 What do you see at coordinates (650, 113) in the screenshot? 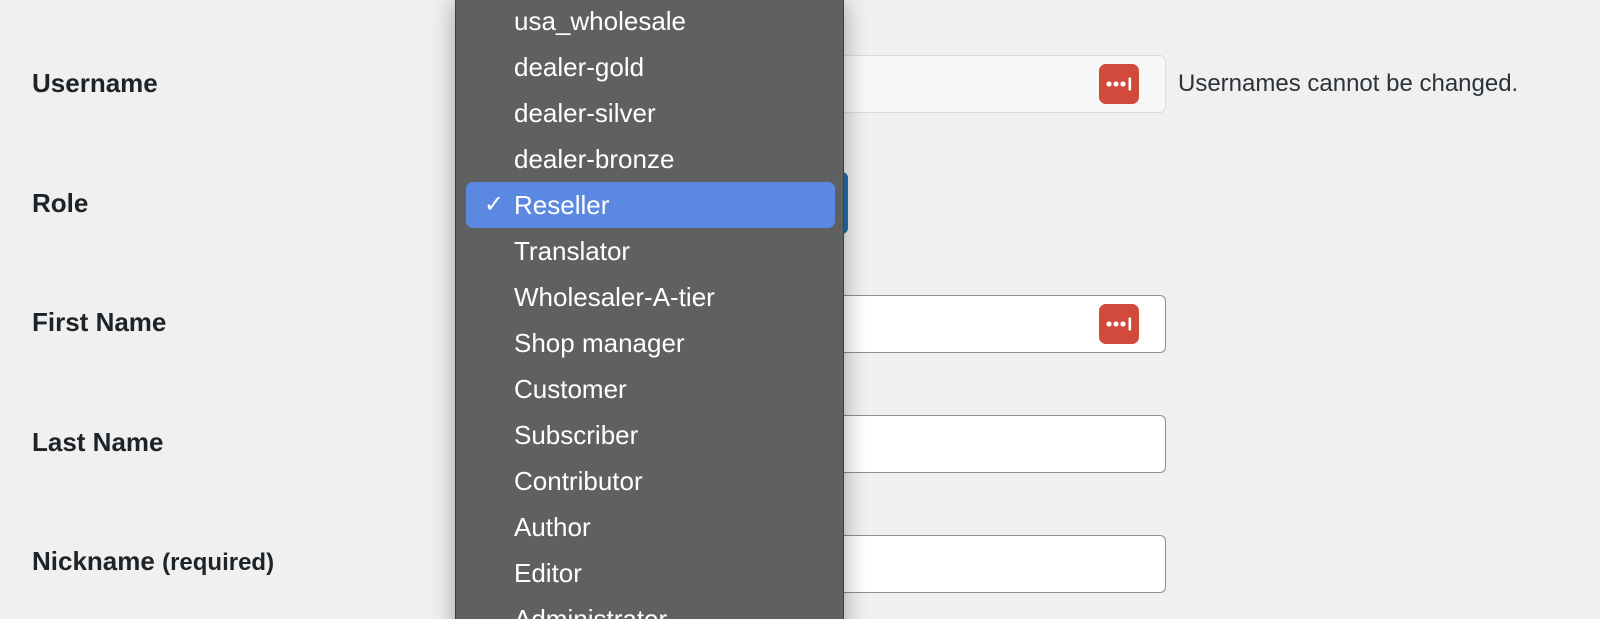
I see `role-option-dealer-silver: dealer-silver` at bounding box center [650, 113].